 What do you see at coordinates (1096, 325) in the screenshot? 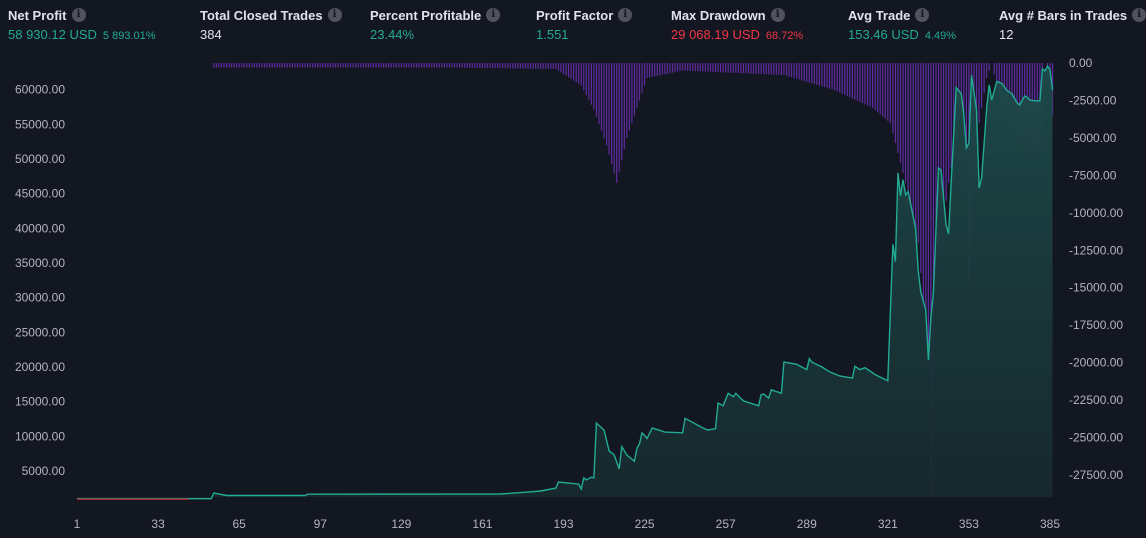
I see `right-axis-tick-label: -17500.00` at bounding box center [1096, 325].